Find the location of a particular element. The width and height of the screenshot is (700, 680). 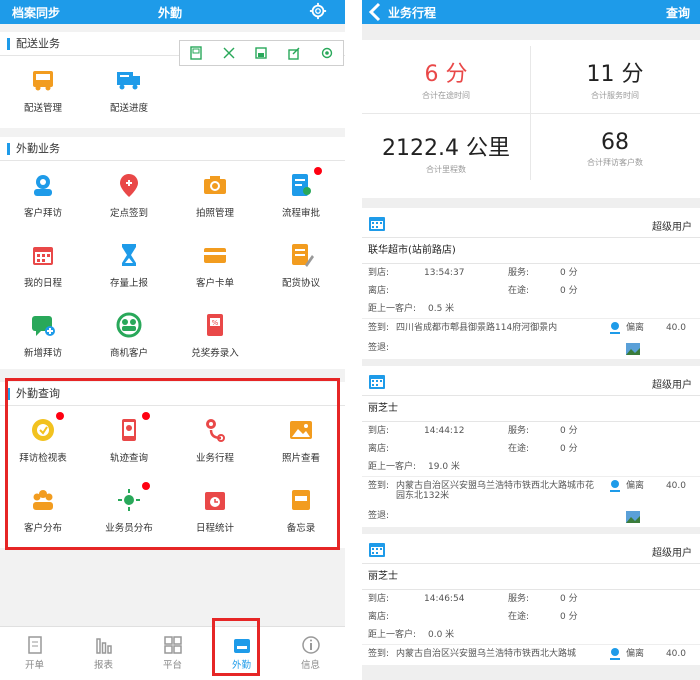

stat-transit-time: 6 分合计在途时间 is located at coordinates (446, 81).